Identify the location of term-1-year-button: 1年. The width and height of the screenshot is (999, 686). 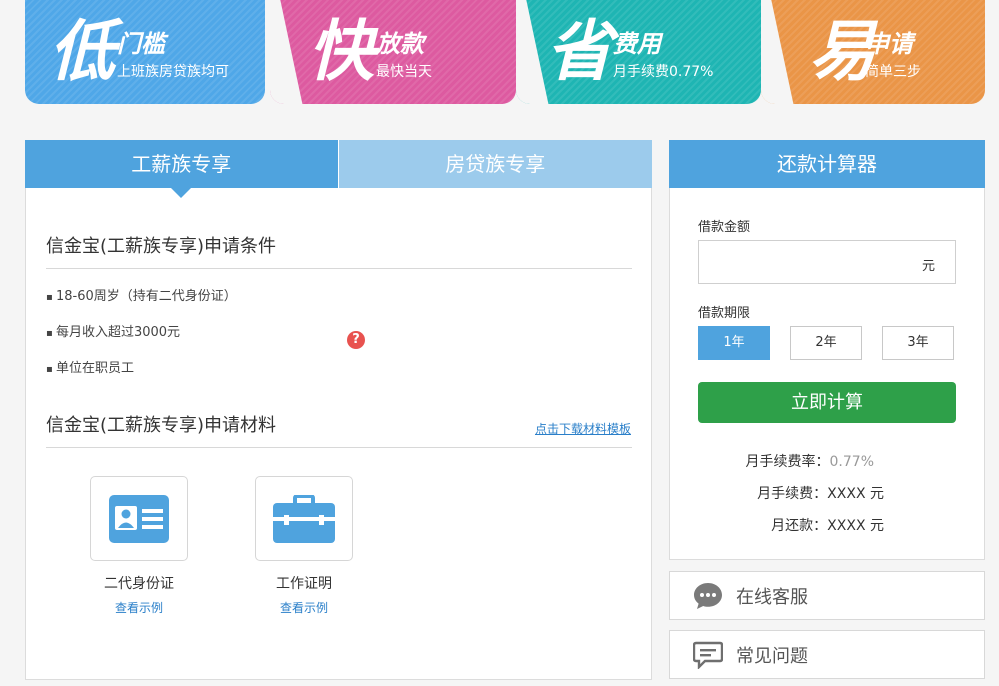
(734, 343).